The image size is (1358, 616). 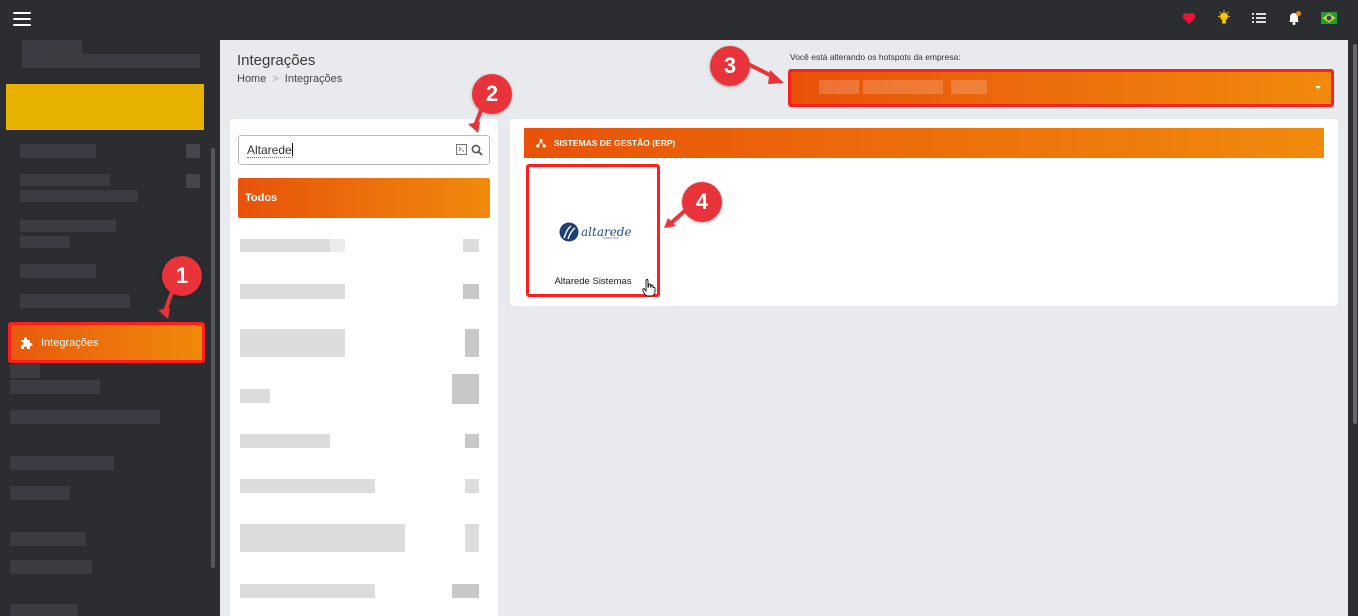 I want to click on integration-name: Altarede Sistemas, so click(x=593, y=281).